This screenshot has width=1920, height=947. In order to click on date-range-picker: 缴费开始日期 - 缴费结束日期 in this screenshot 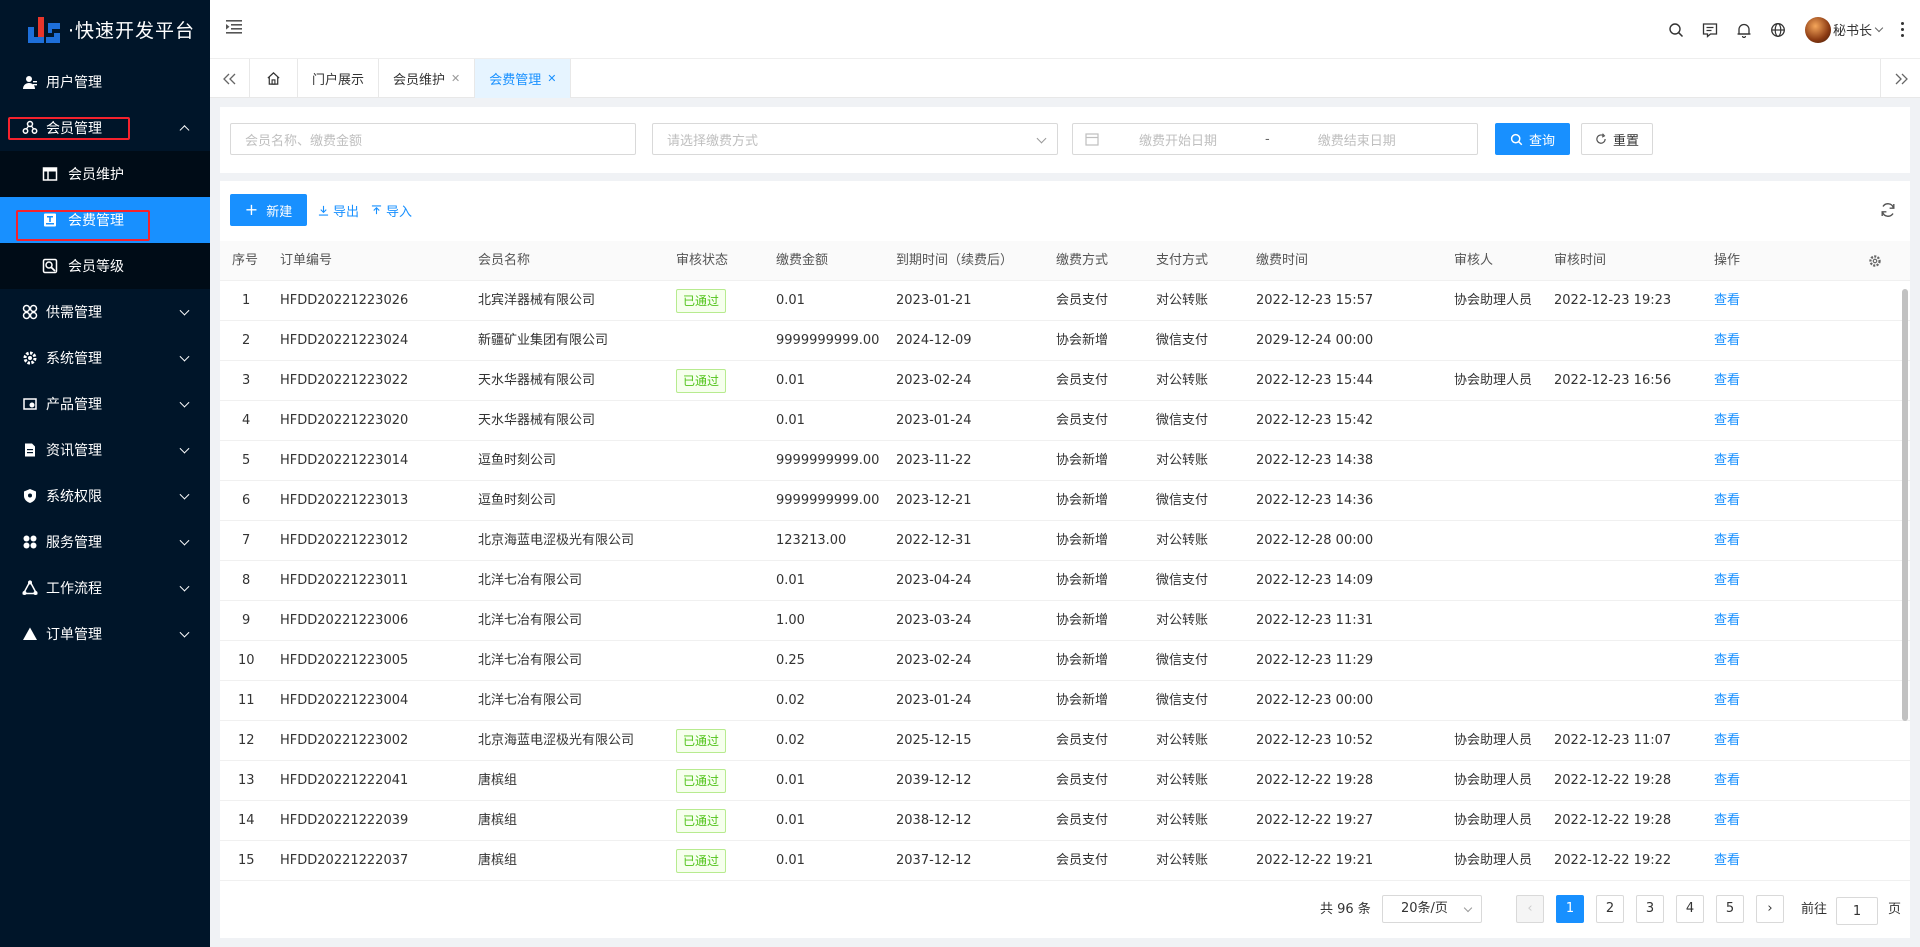, I will do `click(1275, 139)`.